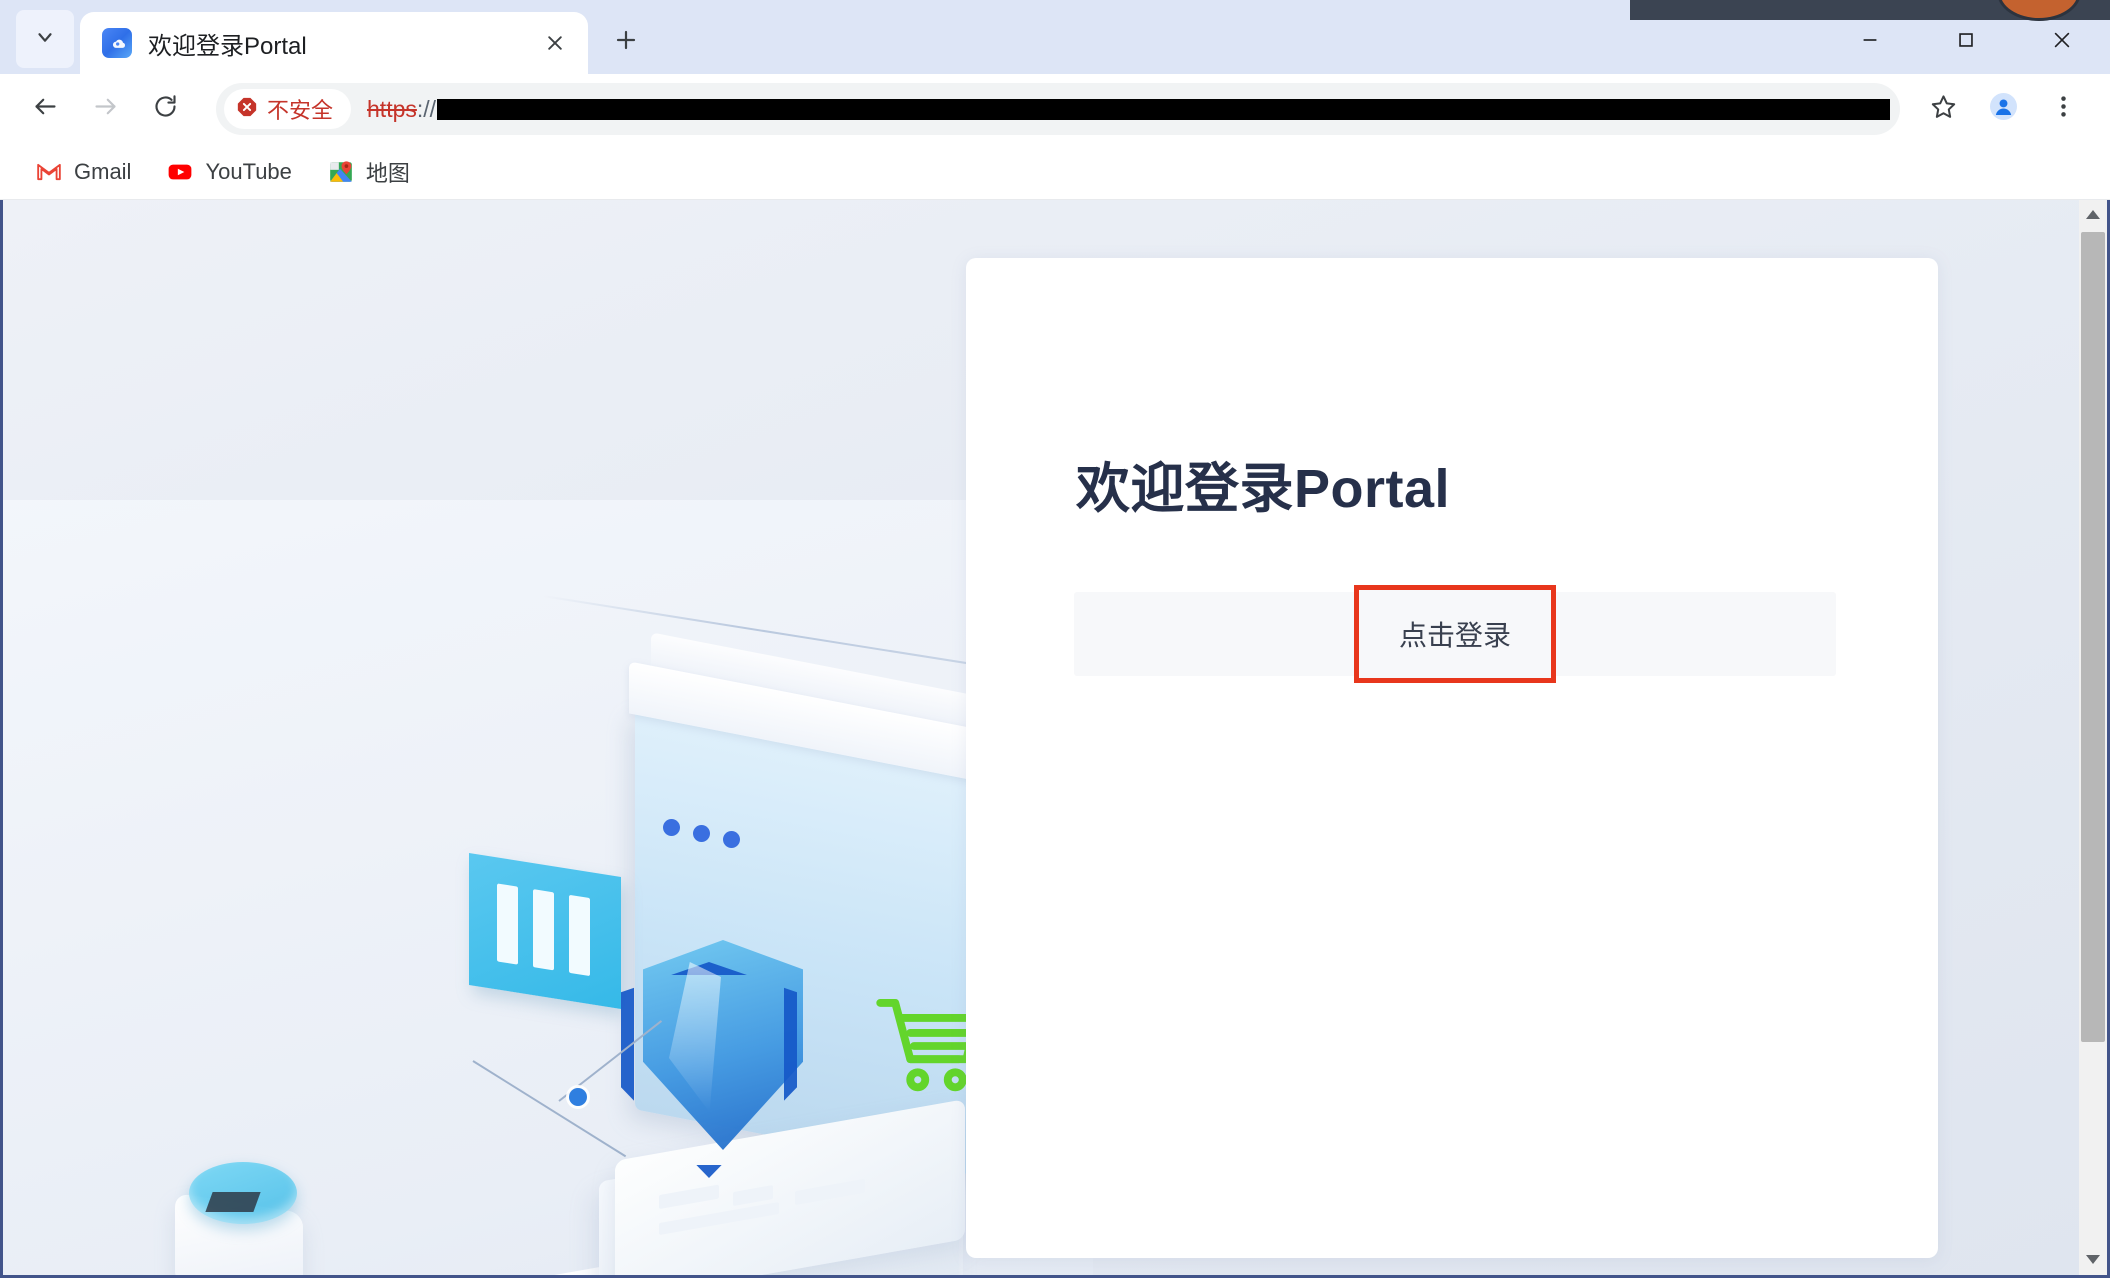 The image size is (2110, 1278). I want to click on minimize-button, so click(1870, 40).